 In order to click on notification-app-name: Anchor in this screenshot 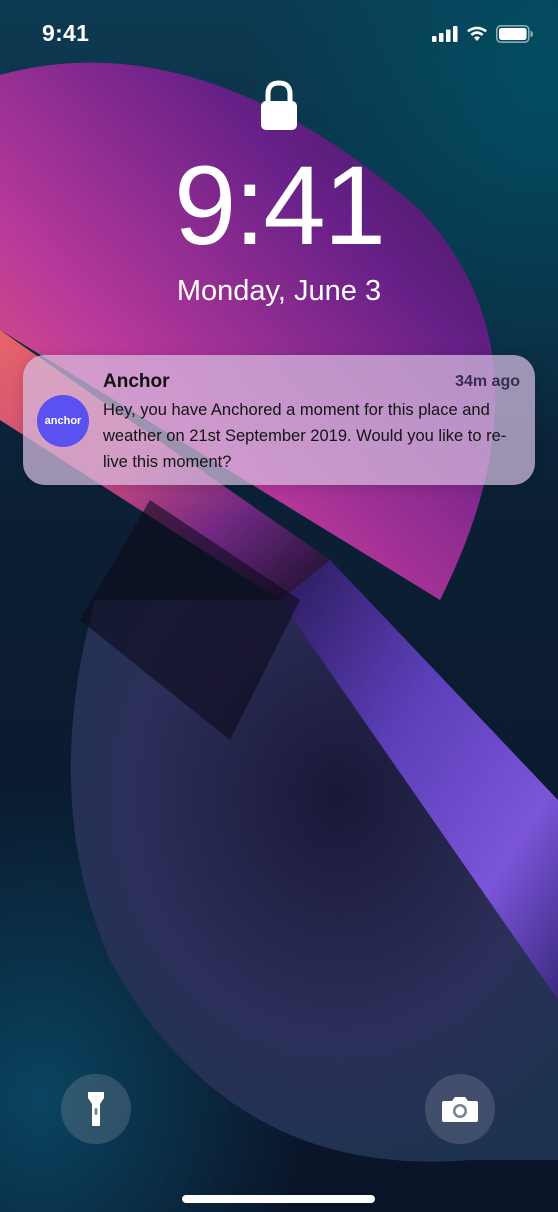, I will do `click(136, 381)`.